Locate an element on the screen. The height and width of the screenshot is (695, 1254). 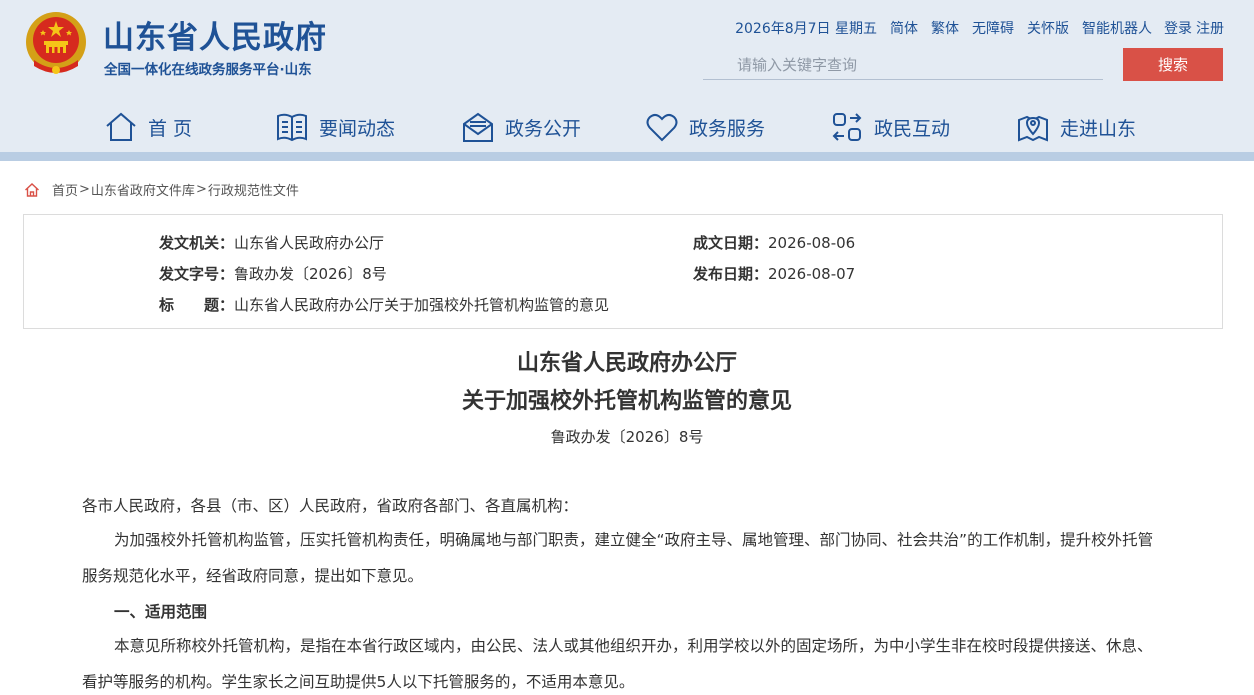
nav-home: 首 页 is located at coordinates (148, 127).